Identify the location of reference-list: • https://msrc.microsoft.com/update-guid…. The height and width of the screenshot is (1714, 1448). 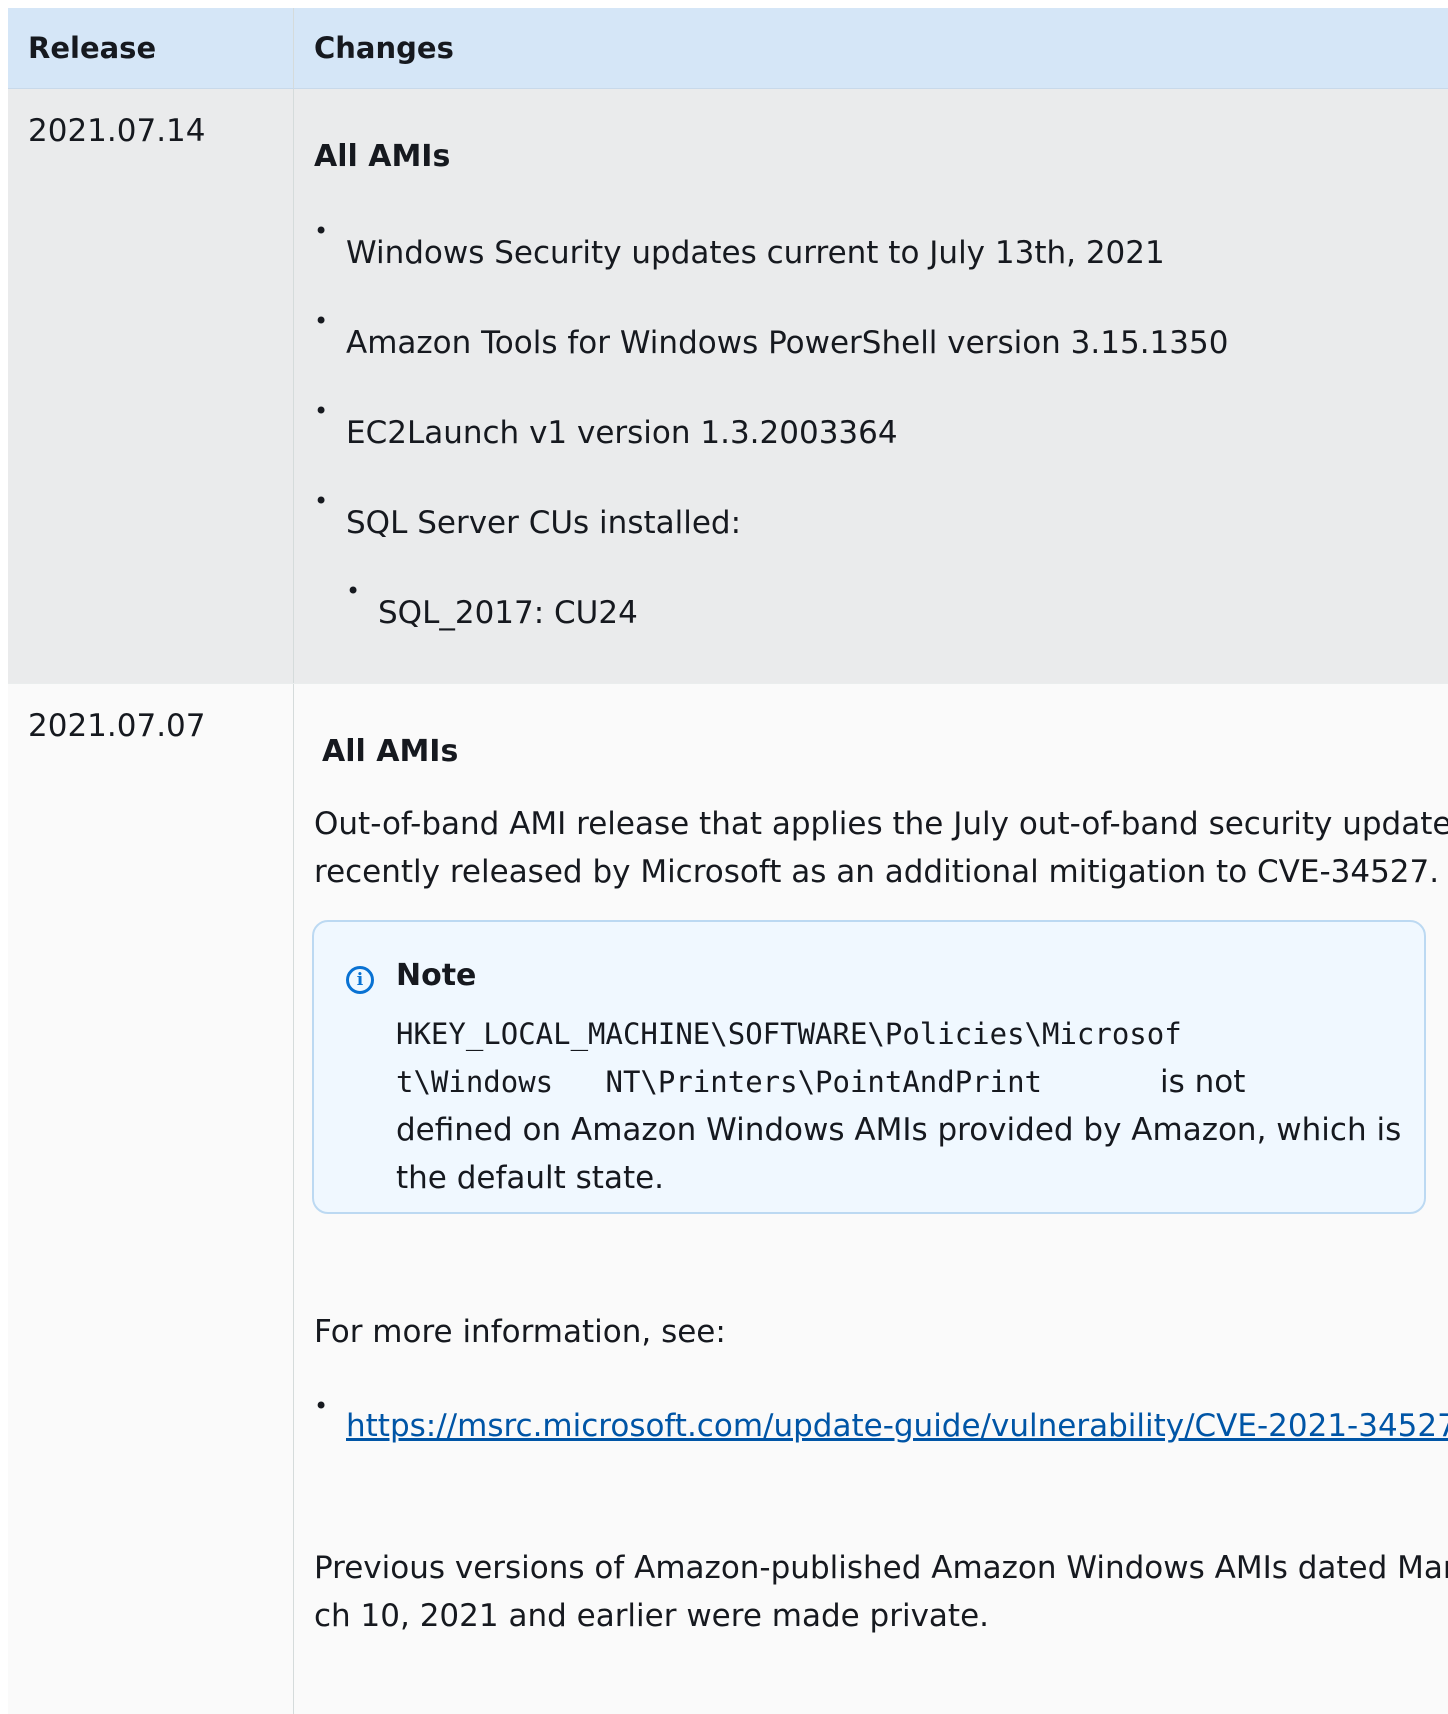
(881, 1434).